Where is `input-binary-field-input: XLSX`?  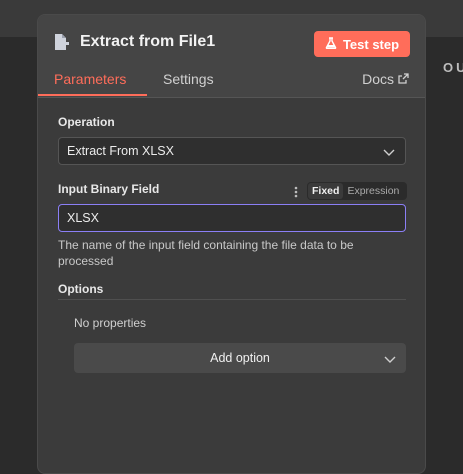
input-binary-field-input: XLSX is located at coordinates (232, 218).